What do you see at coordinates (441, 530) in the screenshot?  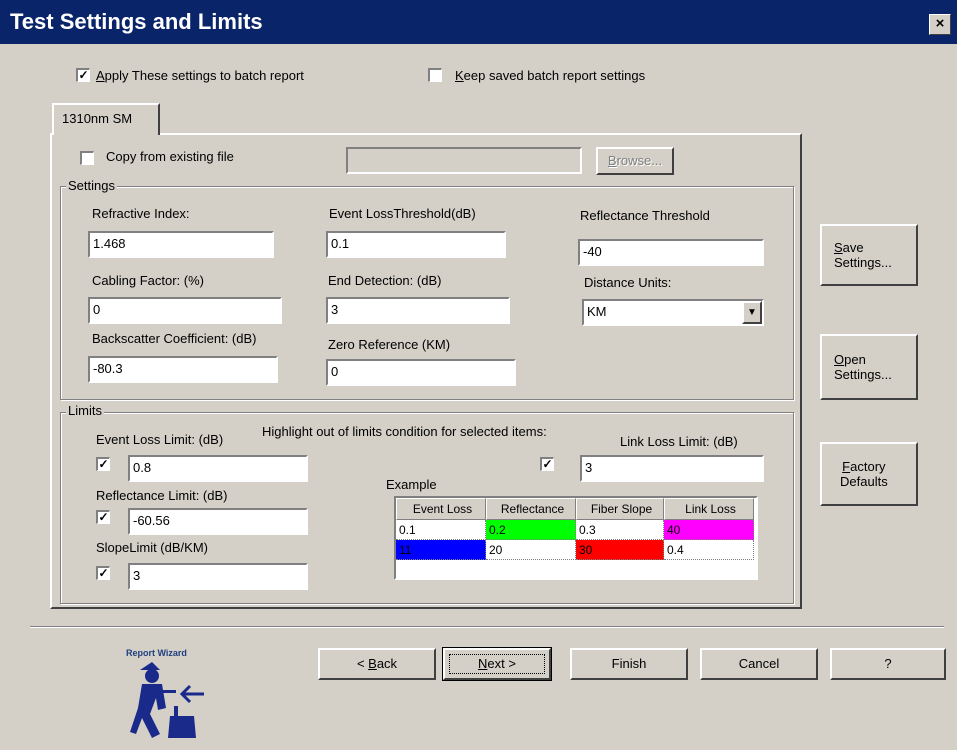 I see `example-cell: 0.1` at bounding box center [441, 530].